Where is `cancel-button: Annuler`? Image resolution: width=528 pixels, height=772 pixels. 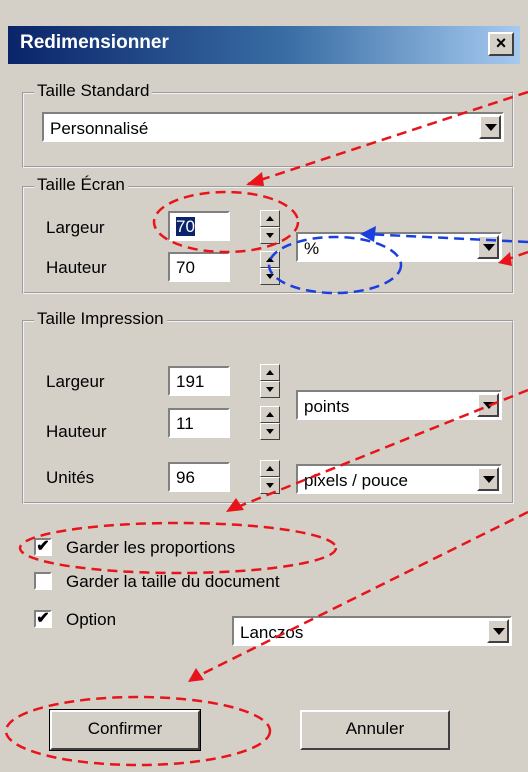 cancel-button: Annuler is located at coordinates (375, 730).